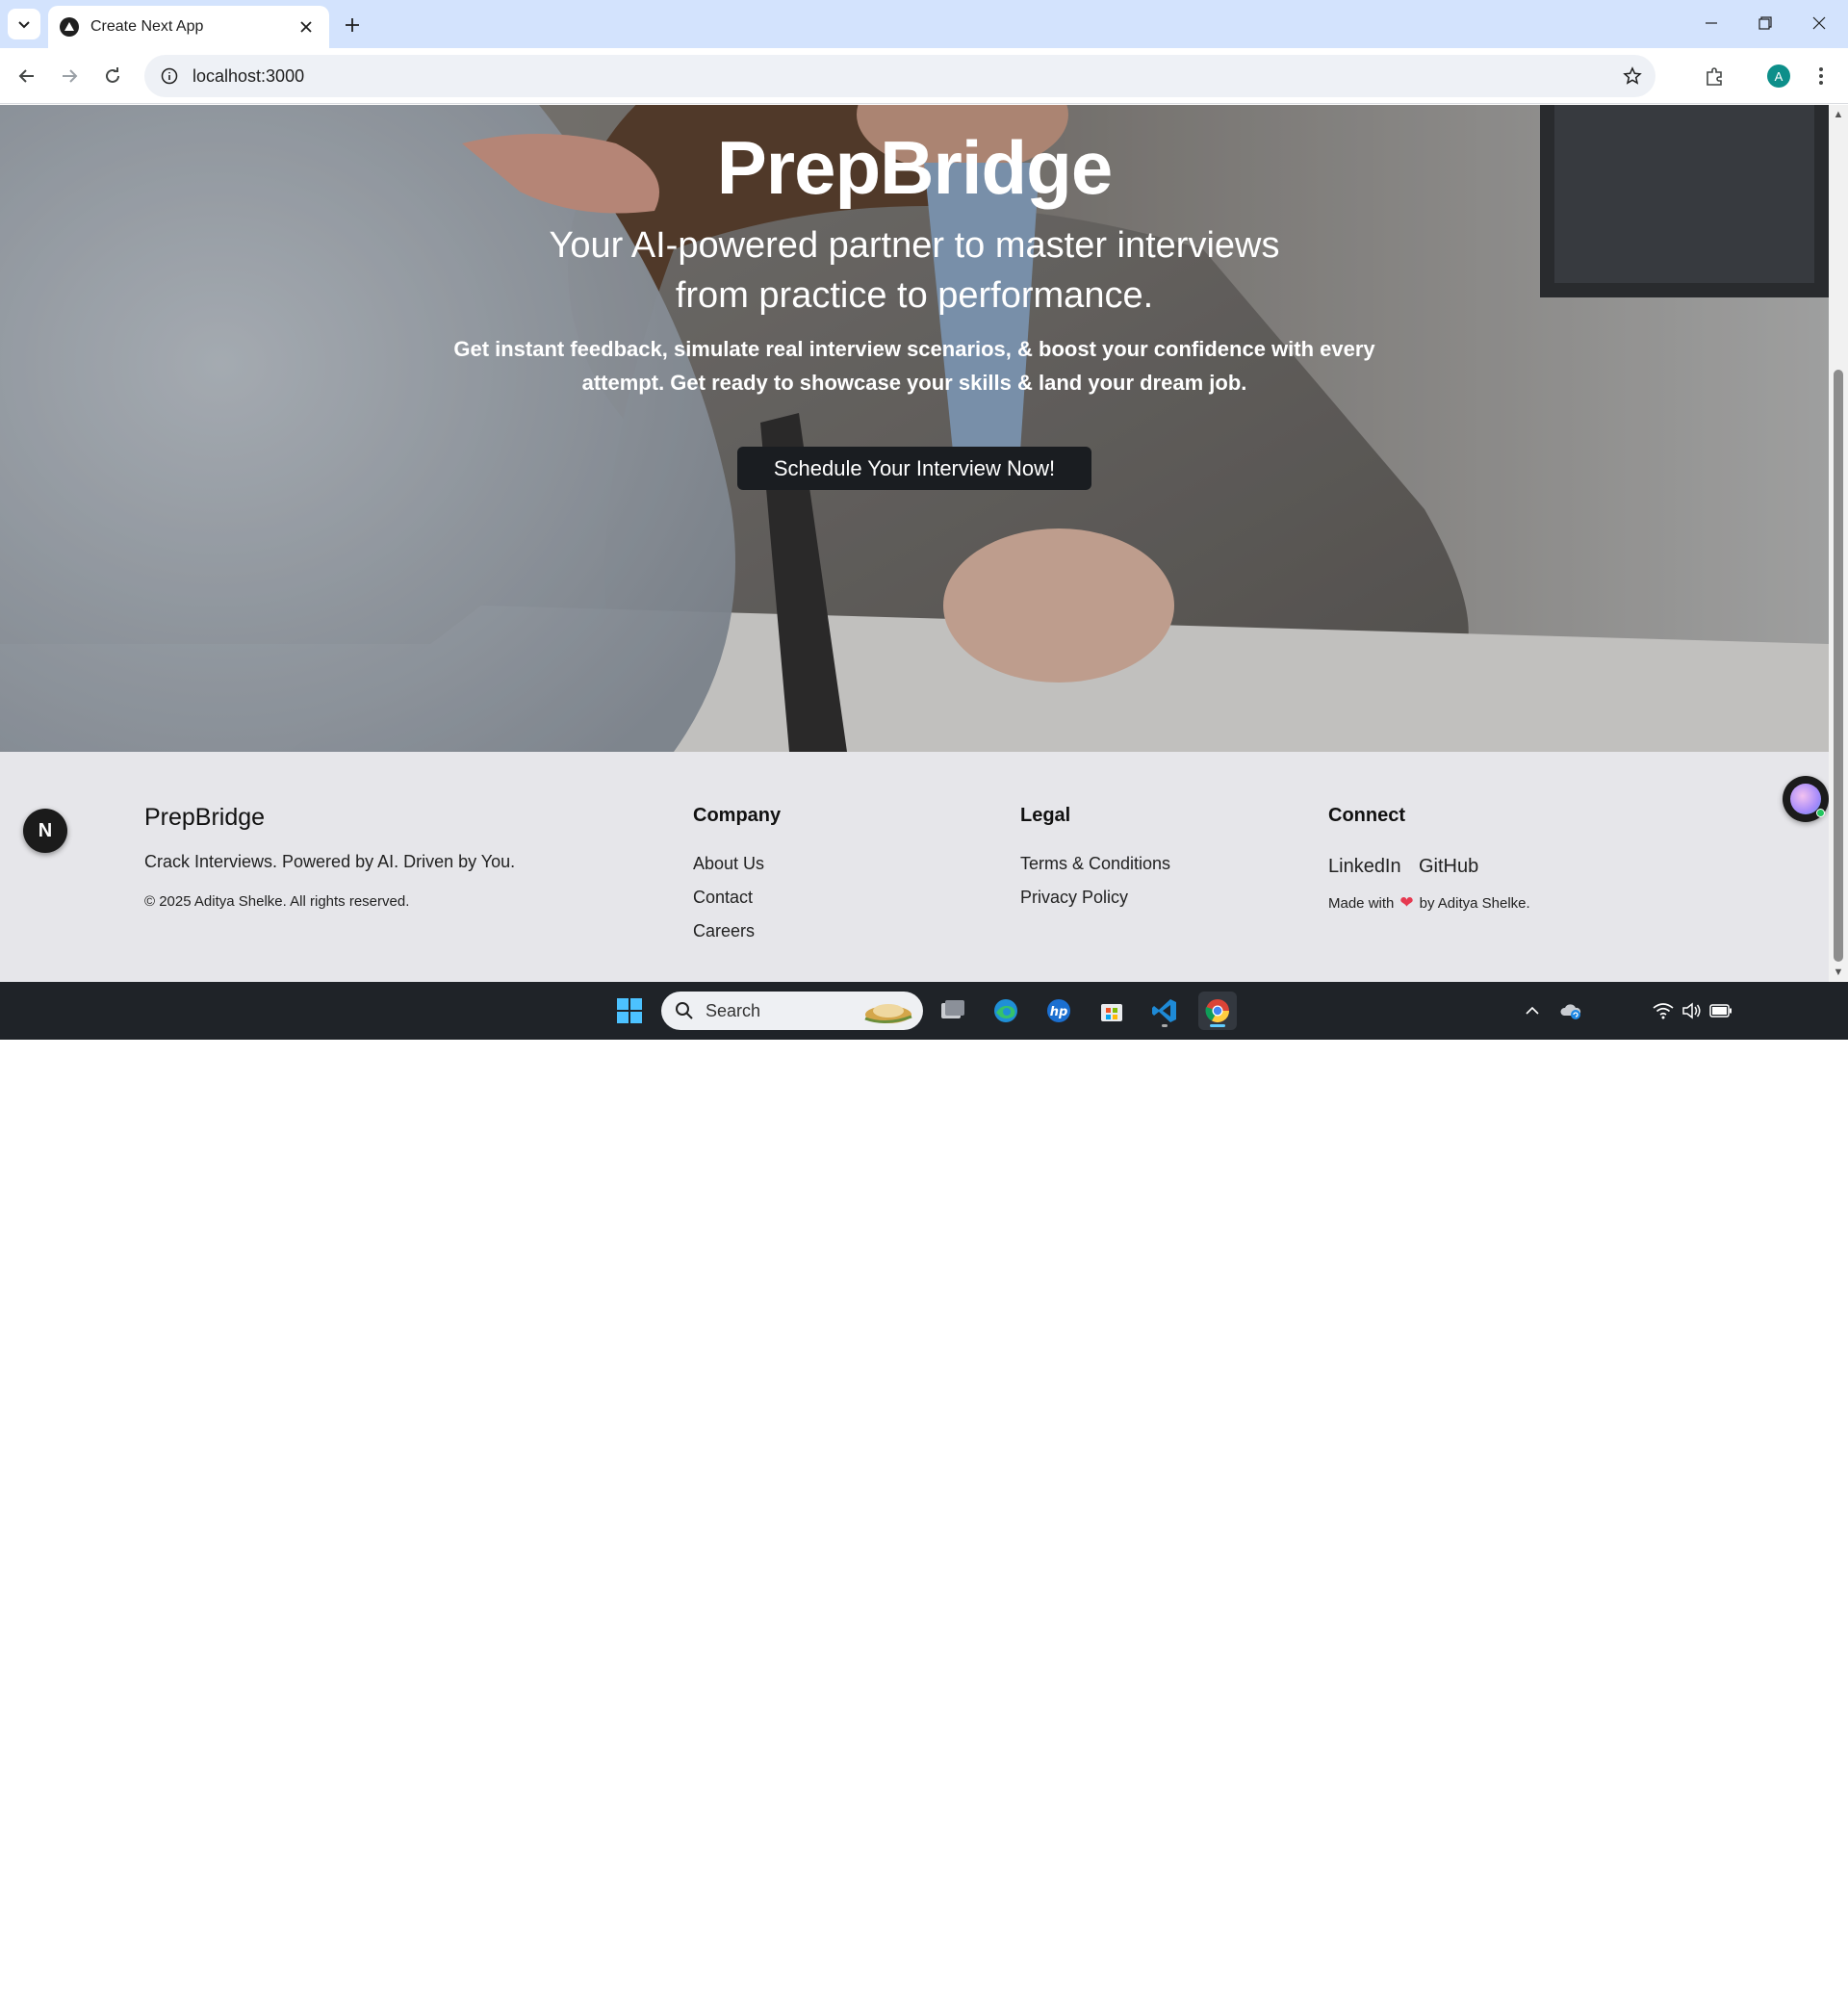 The image size is (1848, 2010). What do you see at coordinates (728, 864) in the screenshot?
I see `footer-link-about-us: About Us` at bounding box center [728, 864].